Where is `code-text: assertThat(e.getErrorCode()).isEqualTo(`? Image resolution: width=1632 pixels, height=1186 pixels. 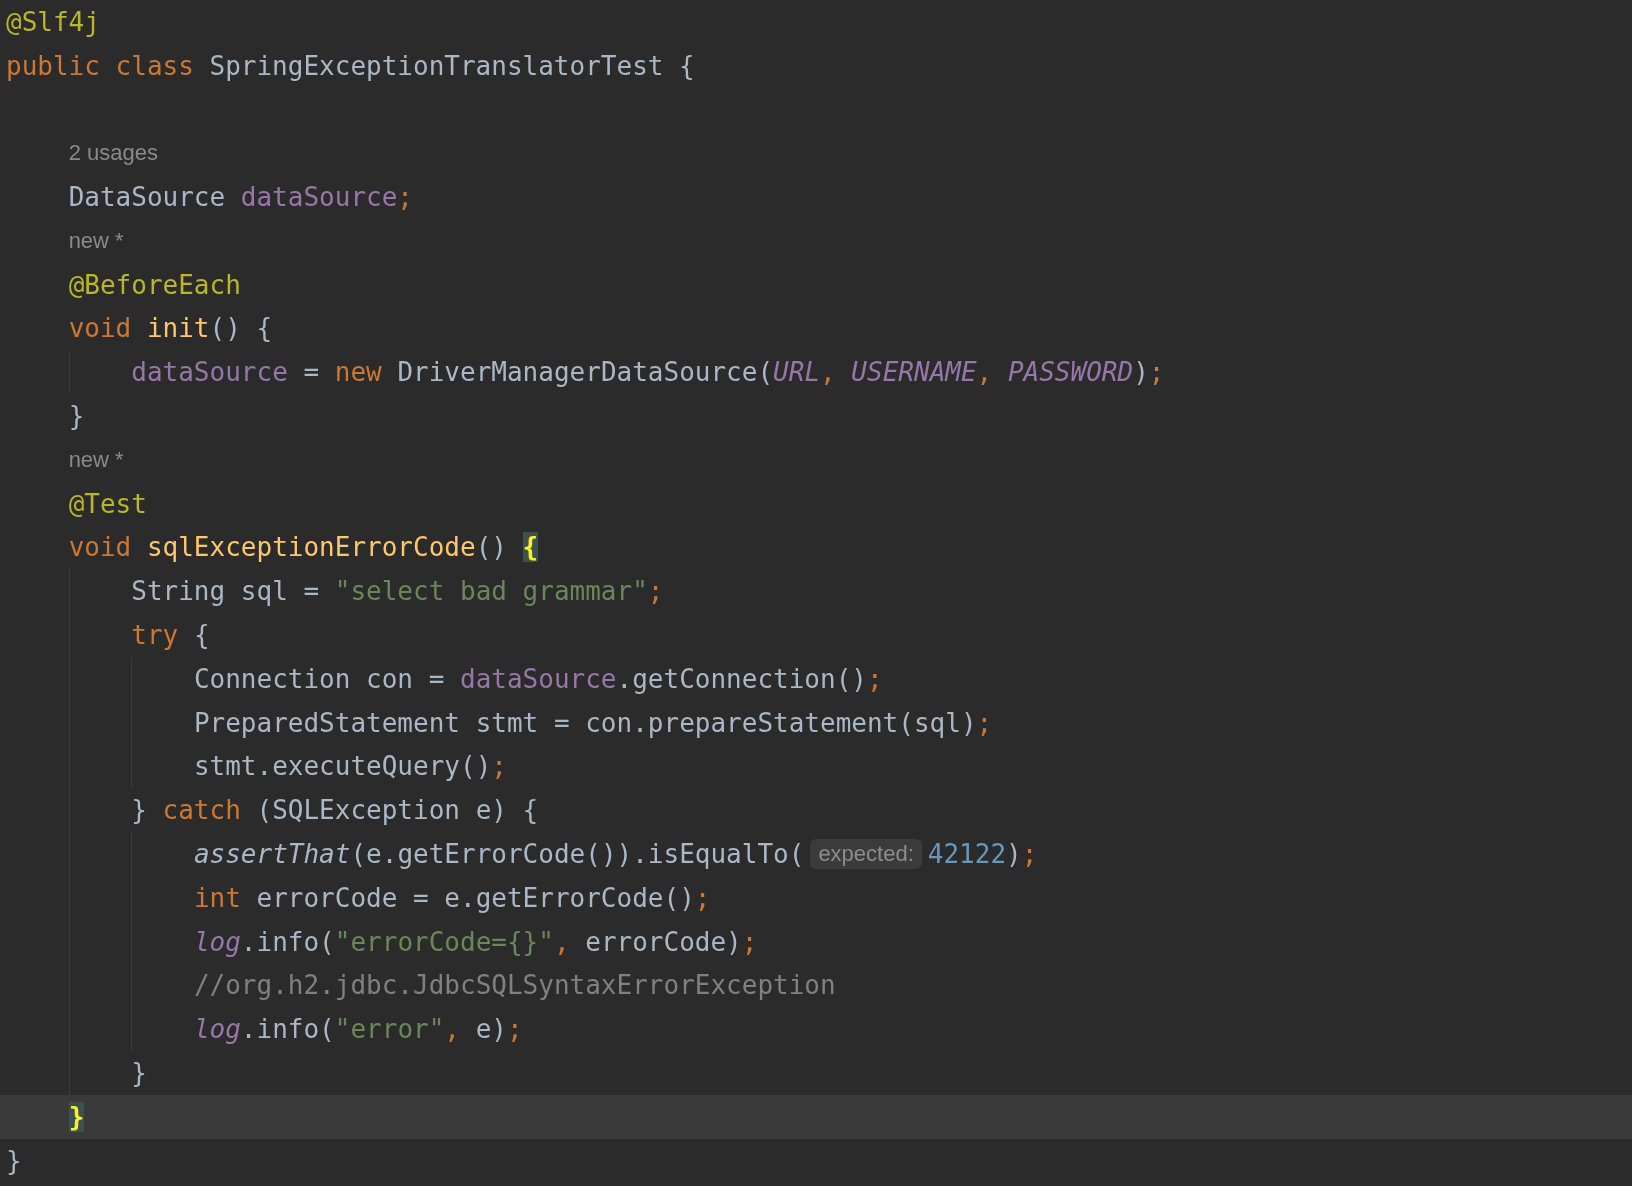 code-text: assertThat(e.getErrorCode()).isEqualTo( is located at coordinates (499, 854).